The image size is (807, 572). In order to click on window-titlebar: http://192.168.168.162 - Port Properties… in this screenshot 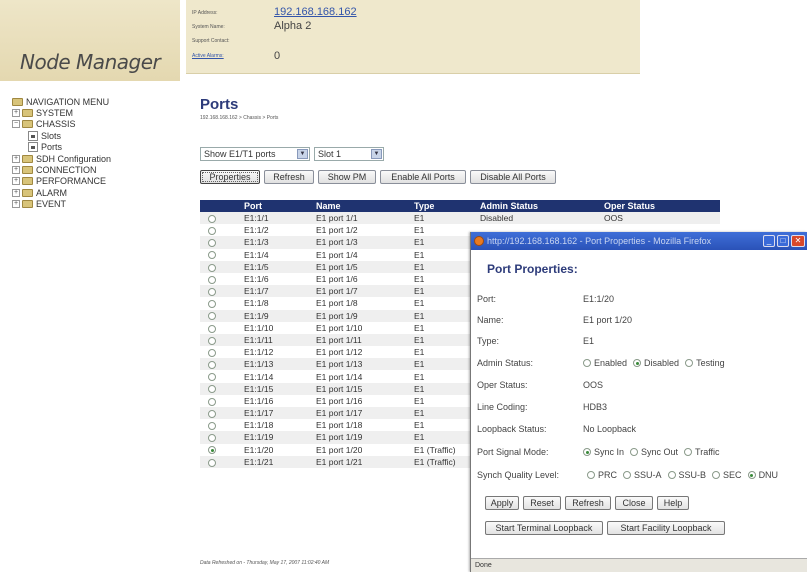, I will do `click(639, 241)`.